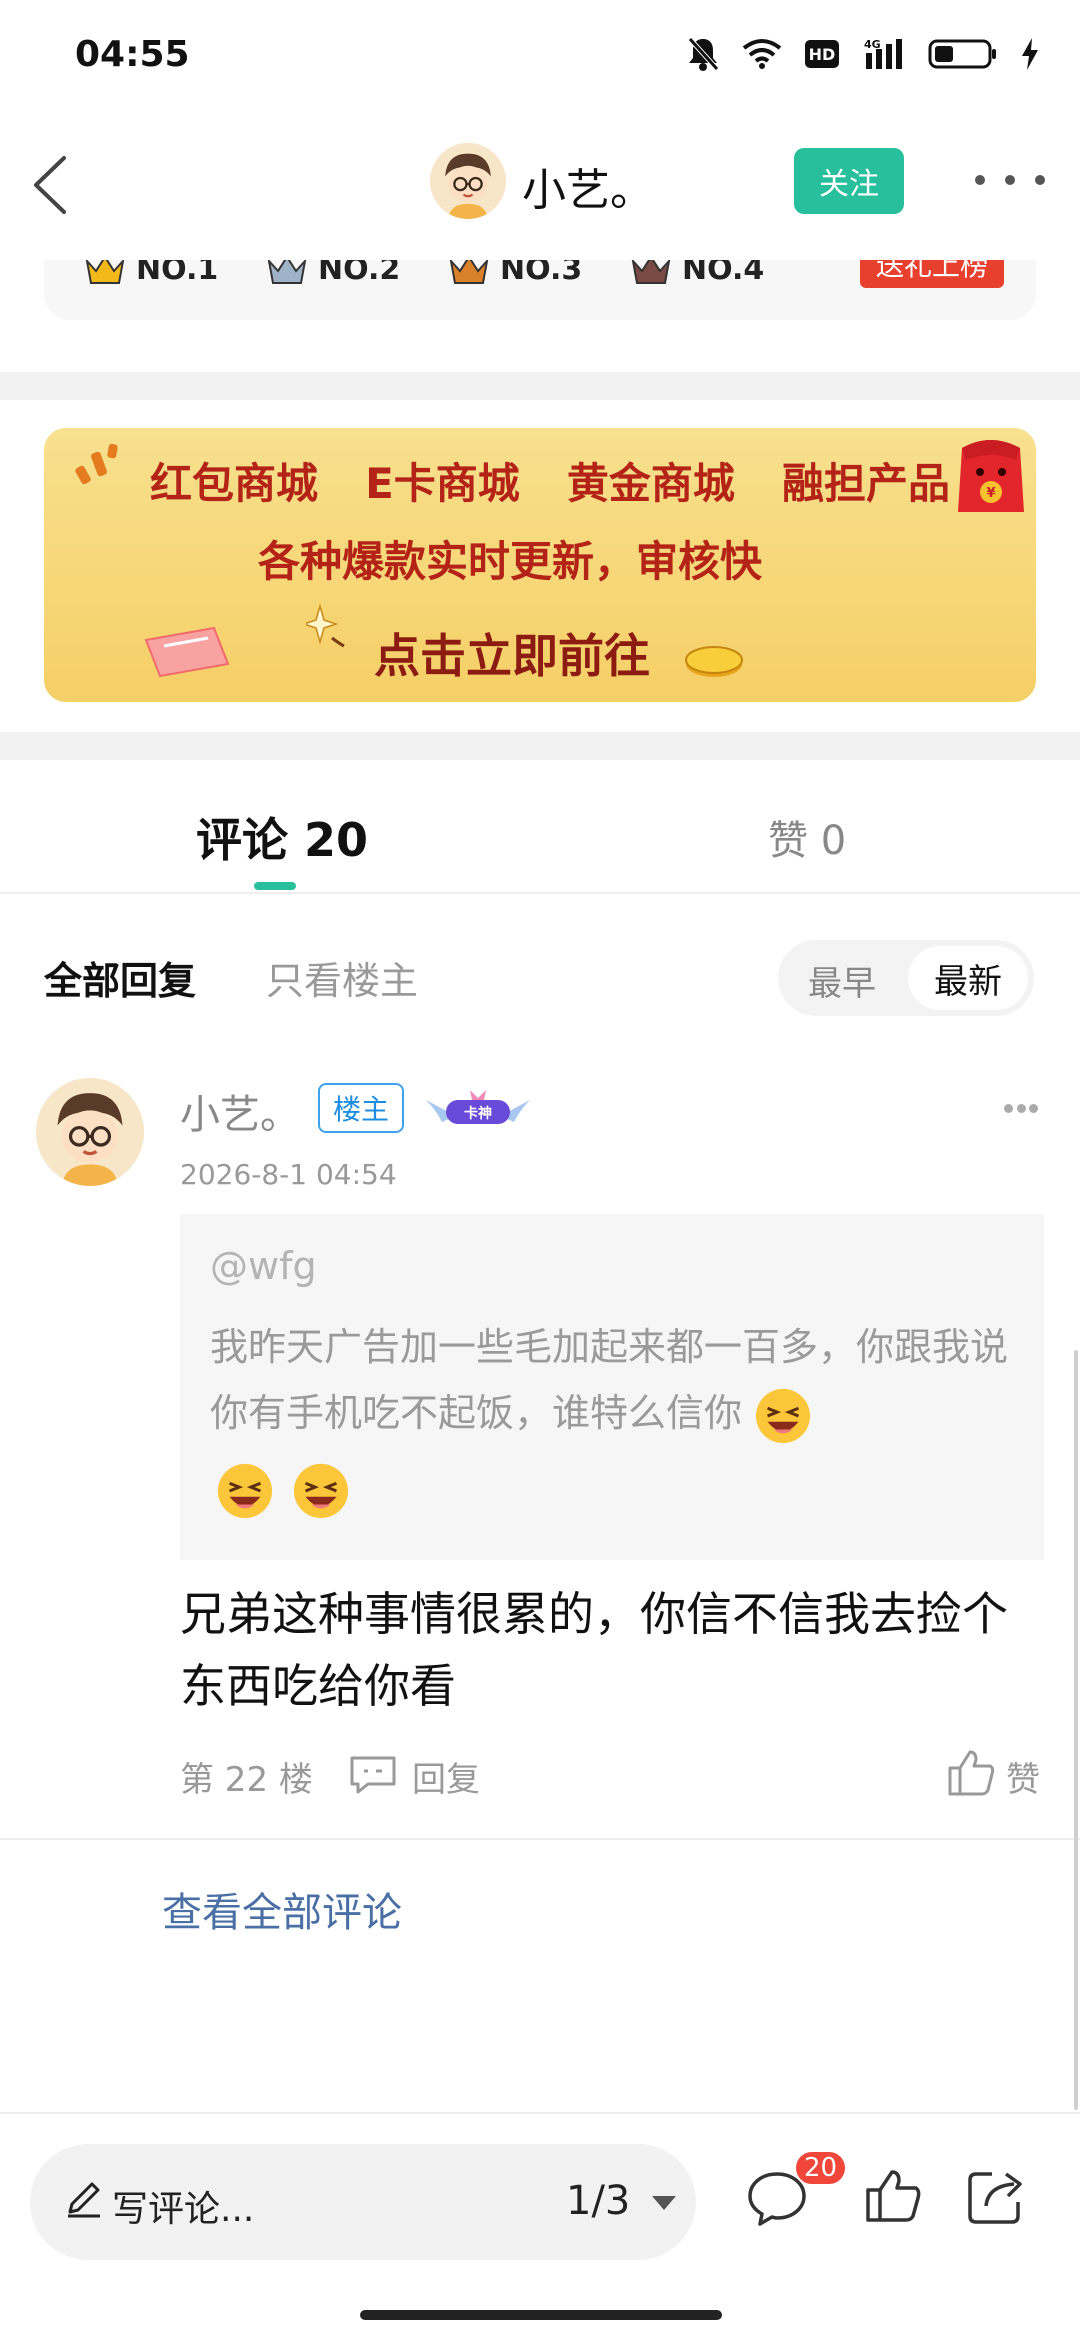  I want to click on wifi-icon, so click(762, 54).